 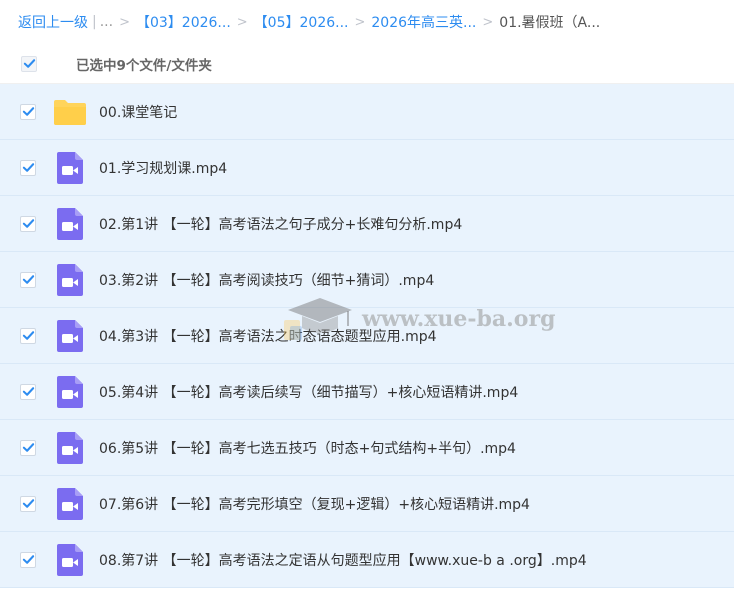 I want to click on file-name: 01.学习规划课.mp4, so click(x=163, y=168).